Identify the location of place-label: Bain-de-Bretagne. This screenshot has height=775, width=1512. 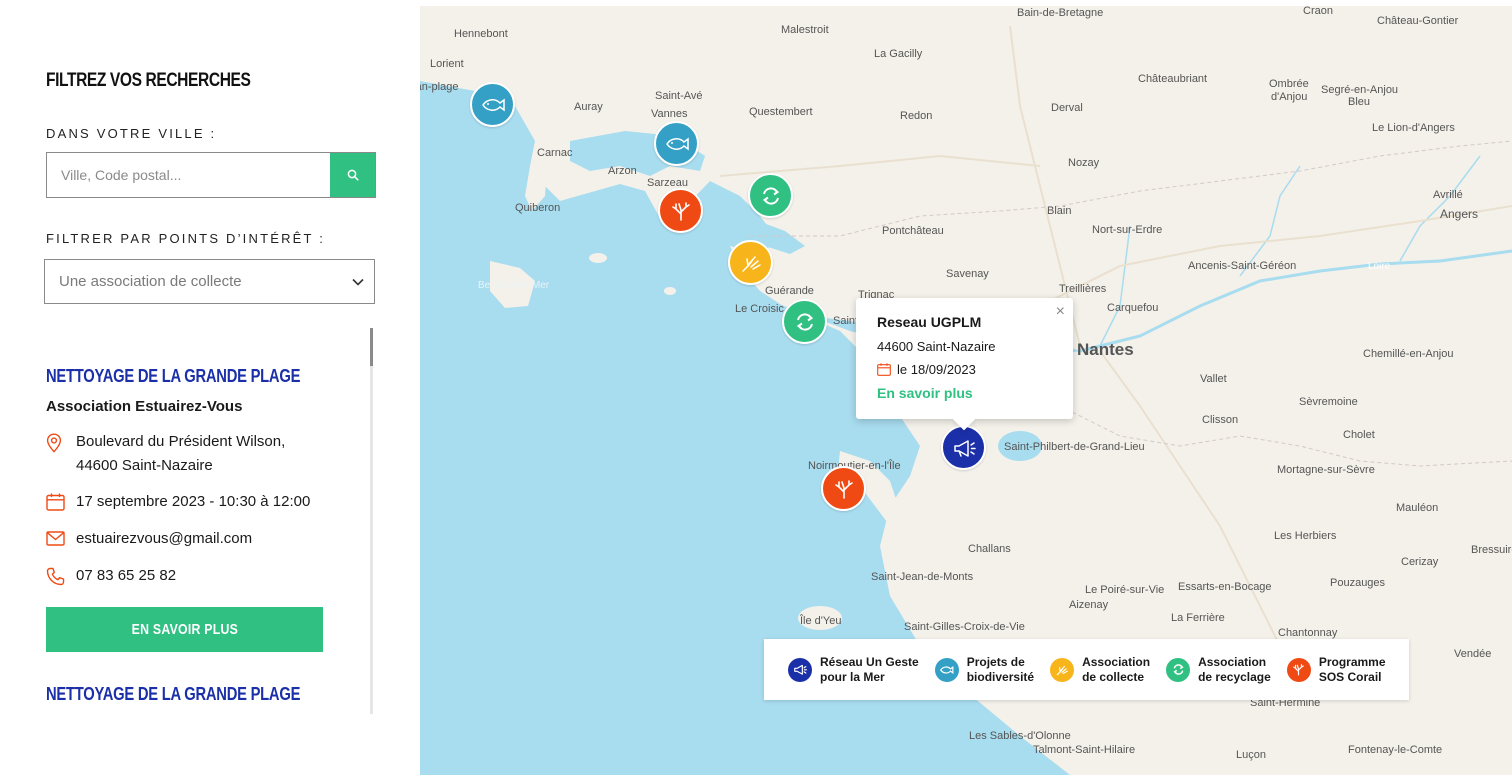
(1060, 13).